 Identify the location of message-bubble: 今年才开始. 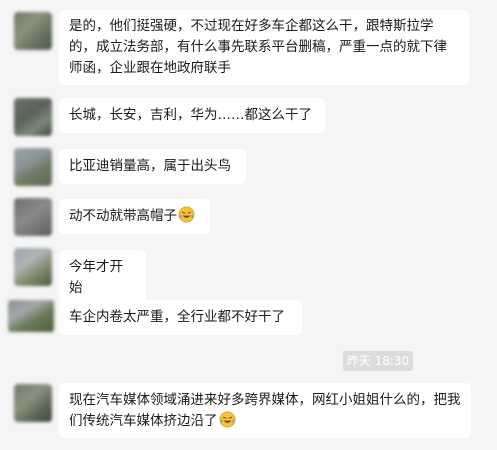
(102, 278).